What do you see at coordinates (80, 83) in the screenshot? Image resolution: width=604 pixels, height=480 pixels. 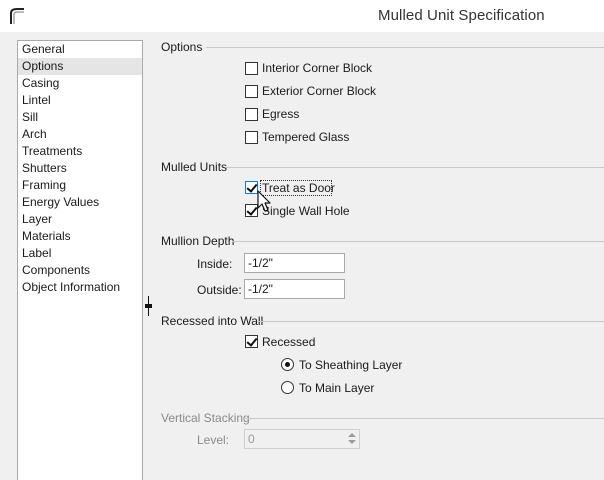 I see `nav-item-casing: Casing` at bounding box center [80, 83].